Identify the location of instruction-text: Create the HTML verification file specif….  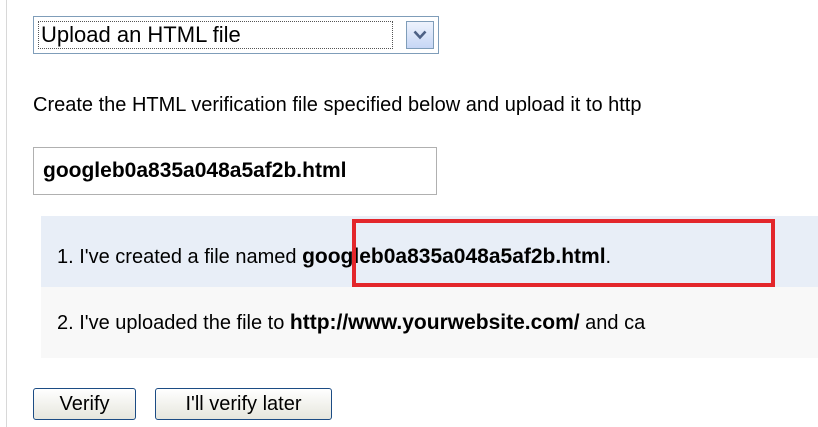
(337, 105).